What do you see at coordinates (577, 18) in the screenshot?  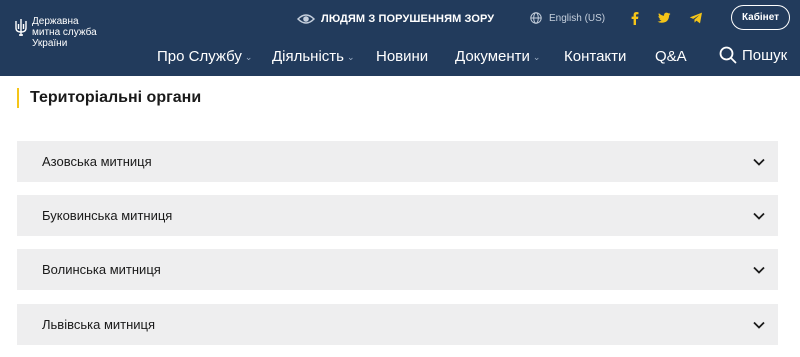 I see `language-label: English (US)` at bounding box center [577, 18].